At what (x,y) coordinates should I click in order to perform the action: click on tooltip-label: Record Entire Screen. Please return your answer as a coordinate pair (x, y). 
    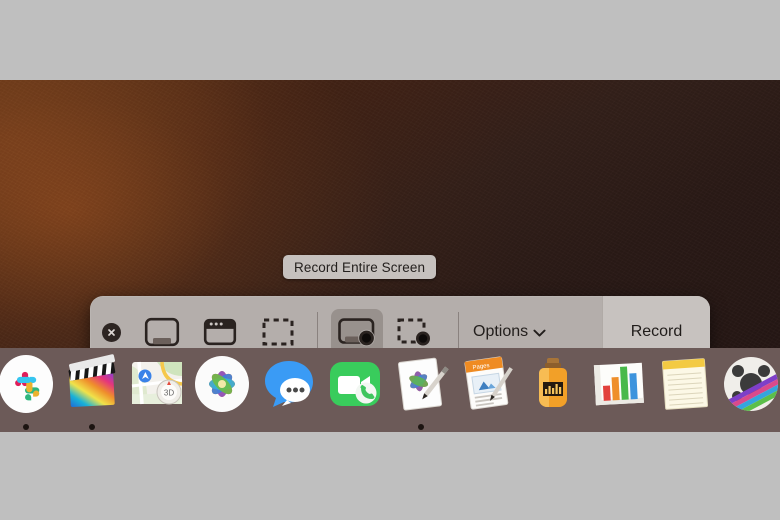
    Looking at the image, I should click on (360, 267).